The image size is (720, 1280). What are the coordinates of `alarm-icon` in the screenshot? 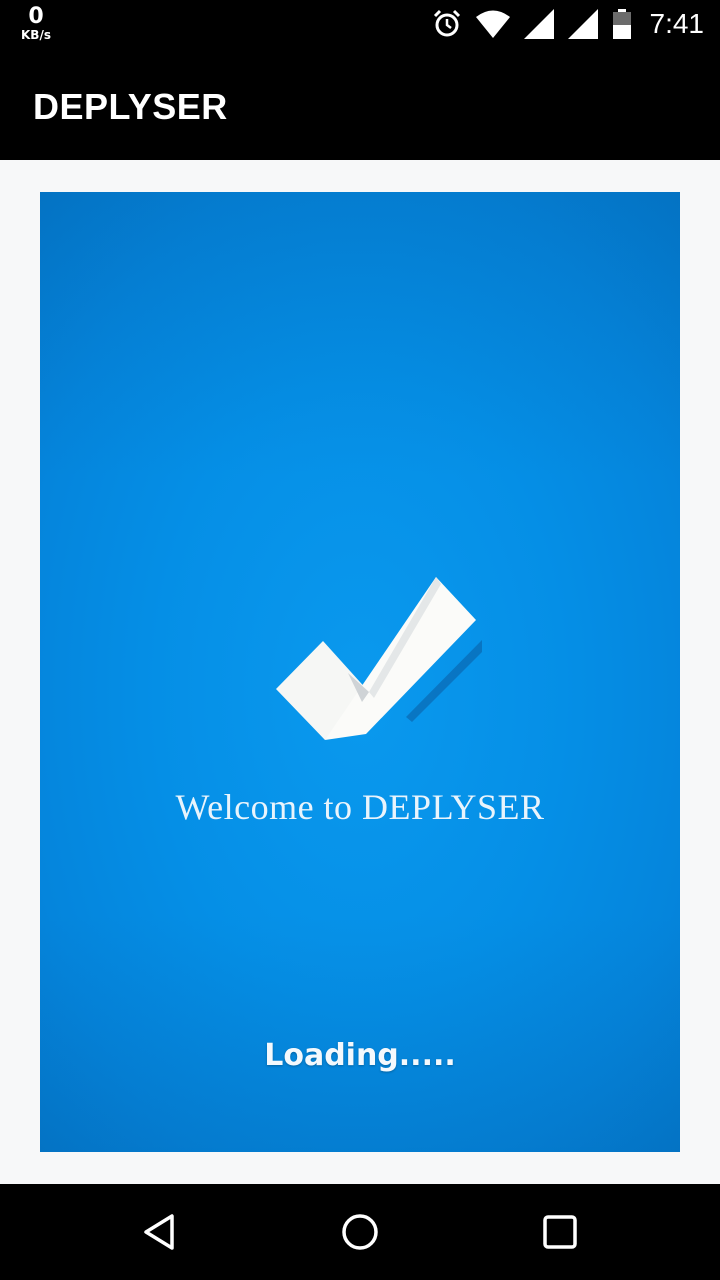 It's located at (446, 23).